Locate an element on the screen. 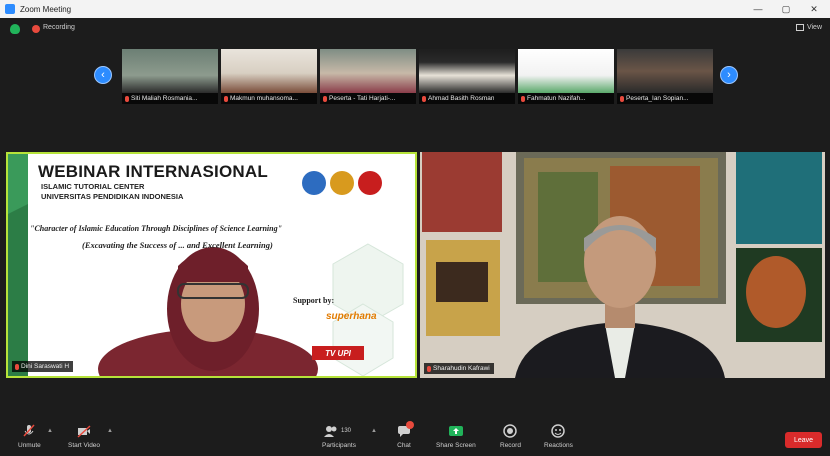 The image size is (830, 456). share-screen-button: Share Screen is located at coordinates (456, 436).